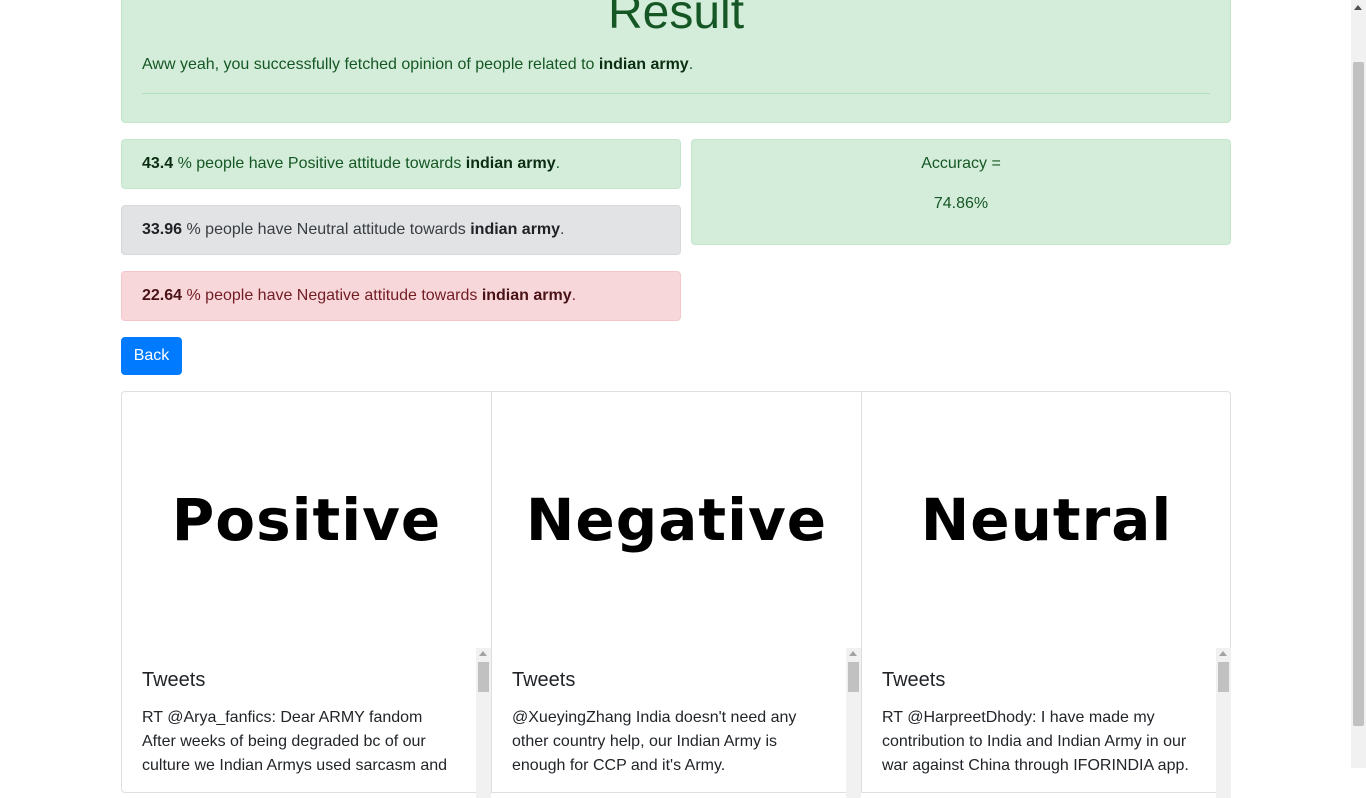 The width and height of the screenshot is (1366, 798). Describe the element at coordinates (676, 19) in the screenshot. I see `result-title: Result` at that location.